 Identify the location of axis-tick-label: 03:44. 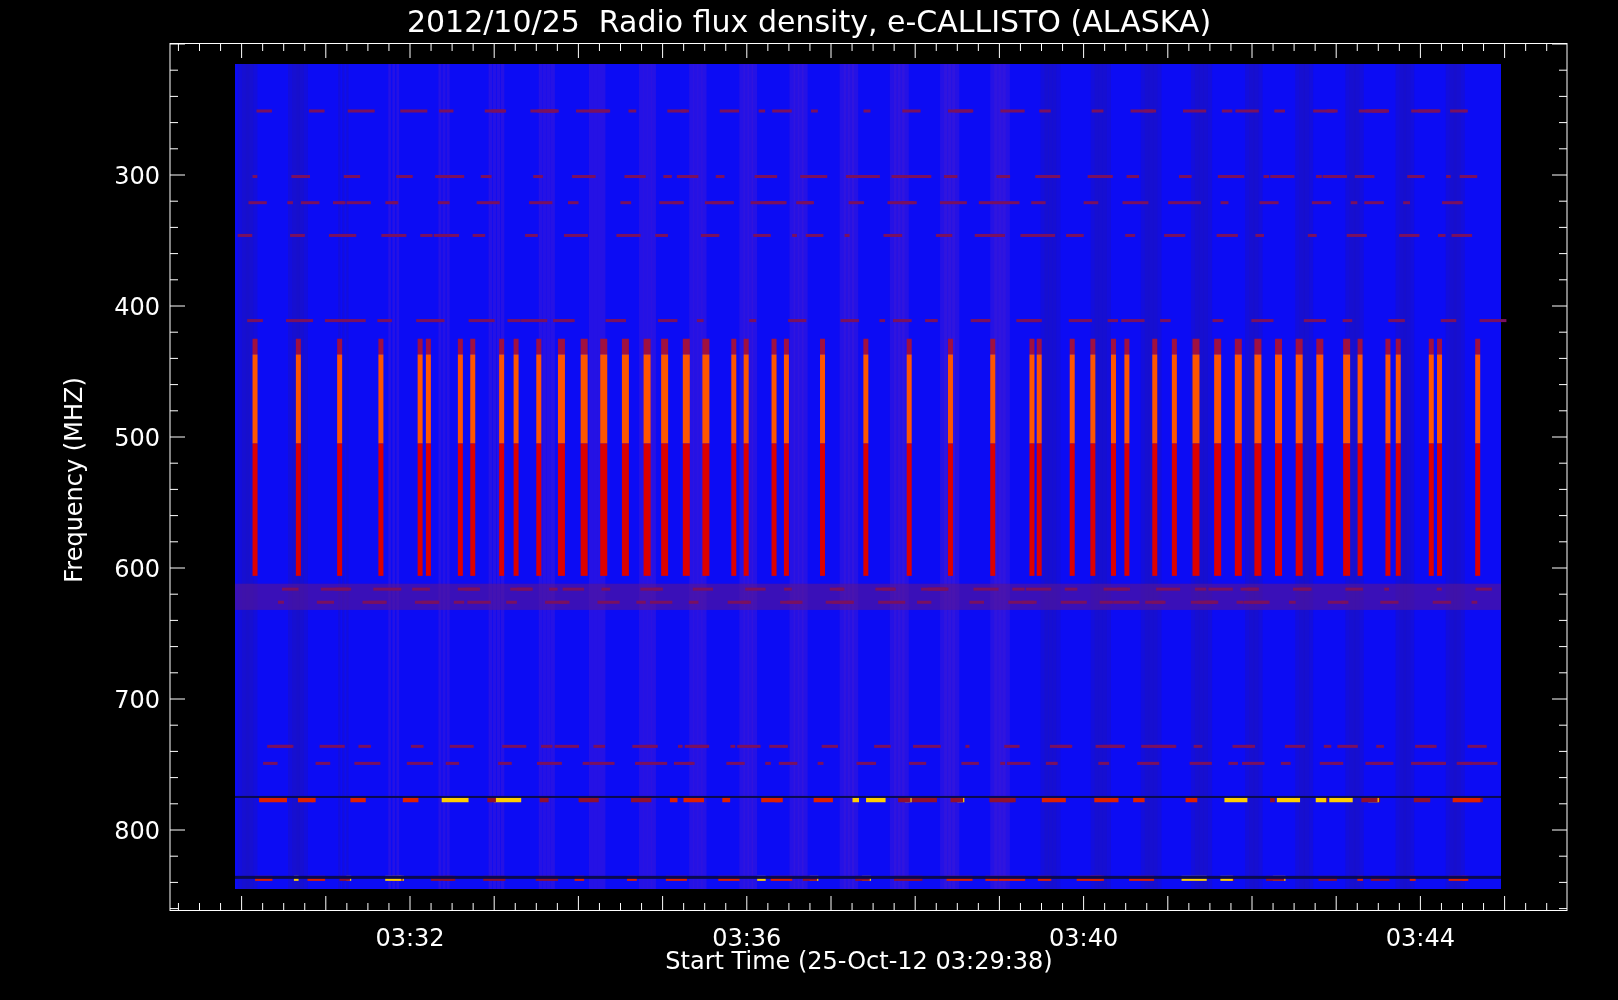
(1420, 938).